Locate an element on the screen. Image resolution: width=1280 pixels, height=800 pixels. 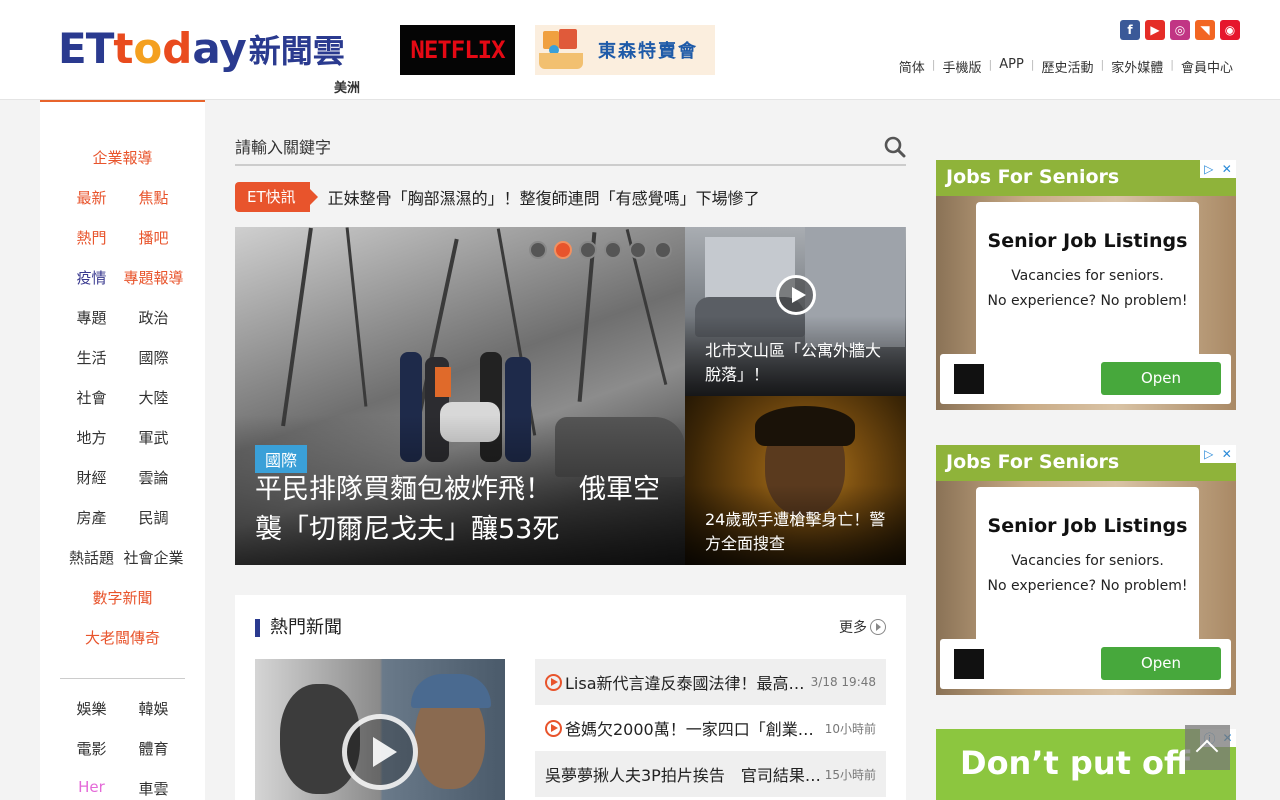
nav-row: 熱話題 社會企業 is located at coordinates (122, 557).